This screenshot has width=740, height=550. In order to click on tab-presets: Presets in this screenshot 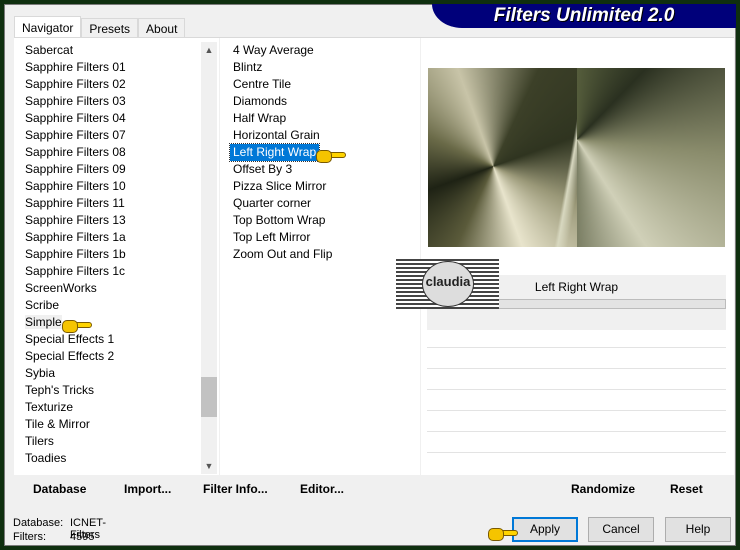, I will do `click(110, 28)`.